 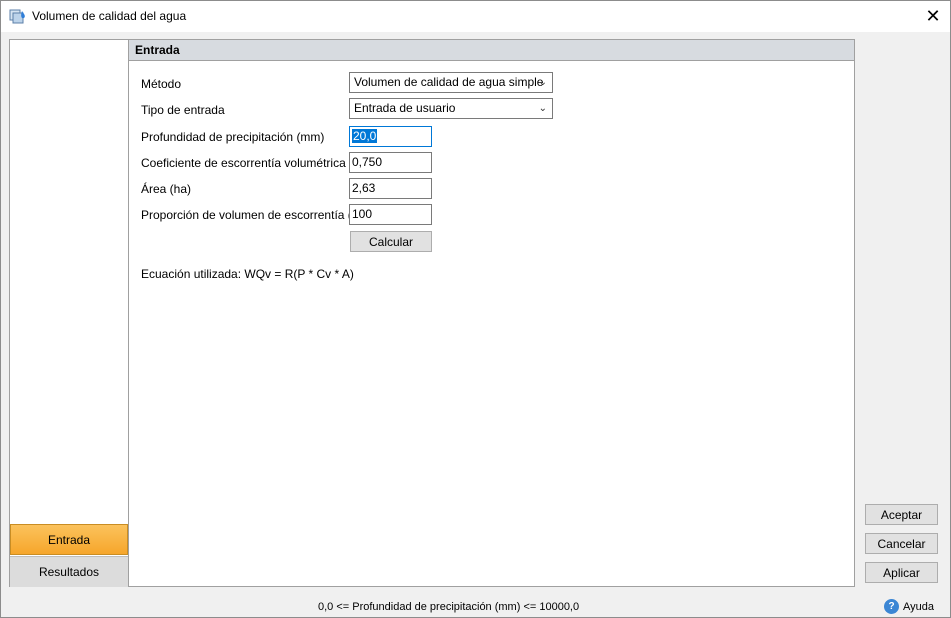 What do you see at coordinates (901, 543) in the screenshot?
I see `cancel-button: Cancelar` at bounding box center [901, 543].